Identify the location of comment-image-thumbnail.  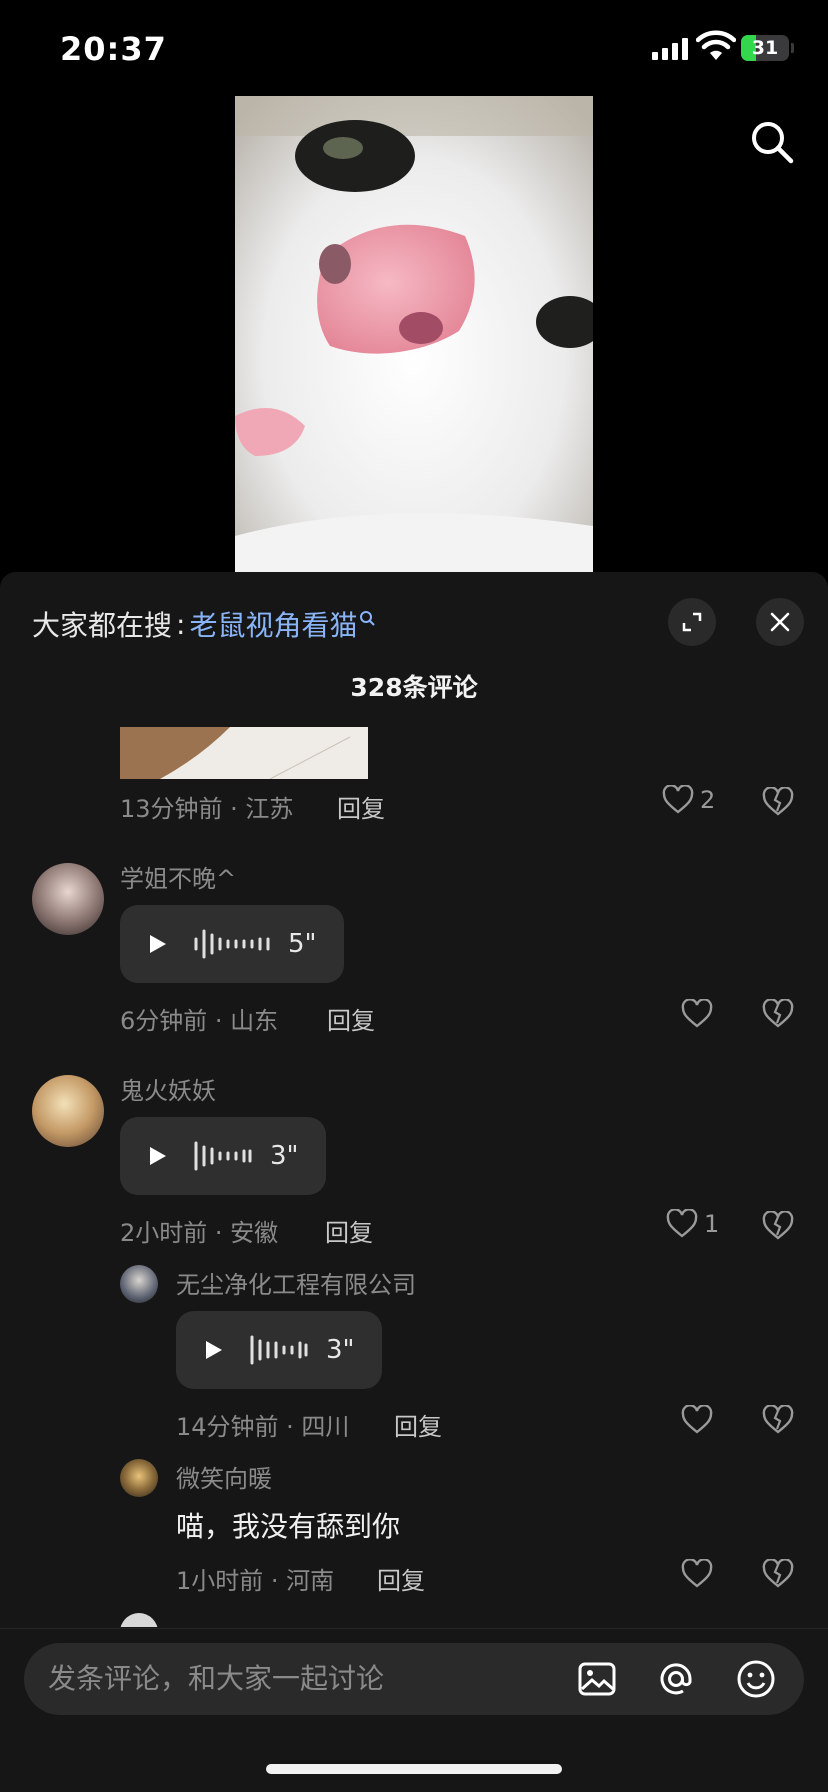
(244, 753).